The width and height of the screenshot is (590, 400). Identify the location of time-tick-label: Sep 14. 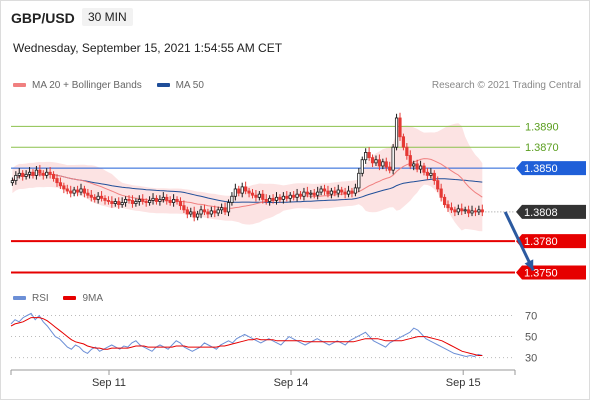
(291, 383).